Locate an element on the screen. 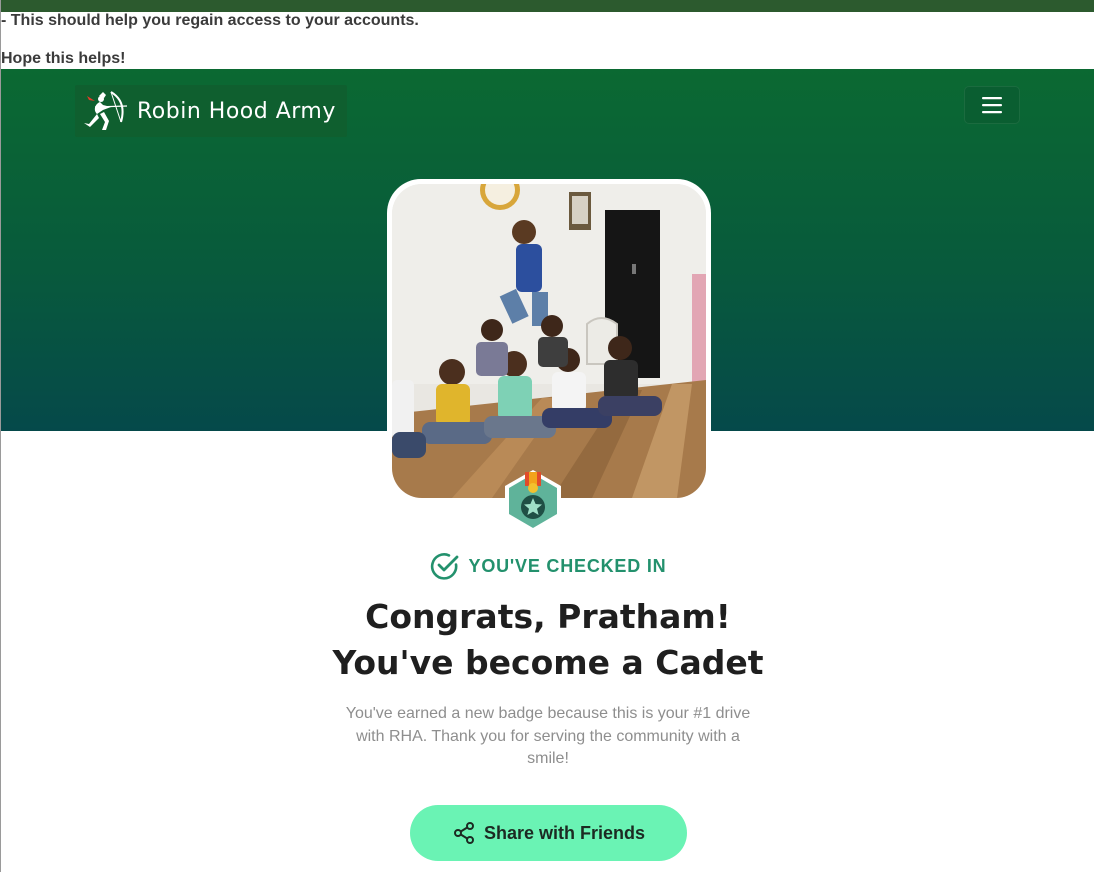  share-button-label: Share with Friends is located at coordinates (564, 832).